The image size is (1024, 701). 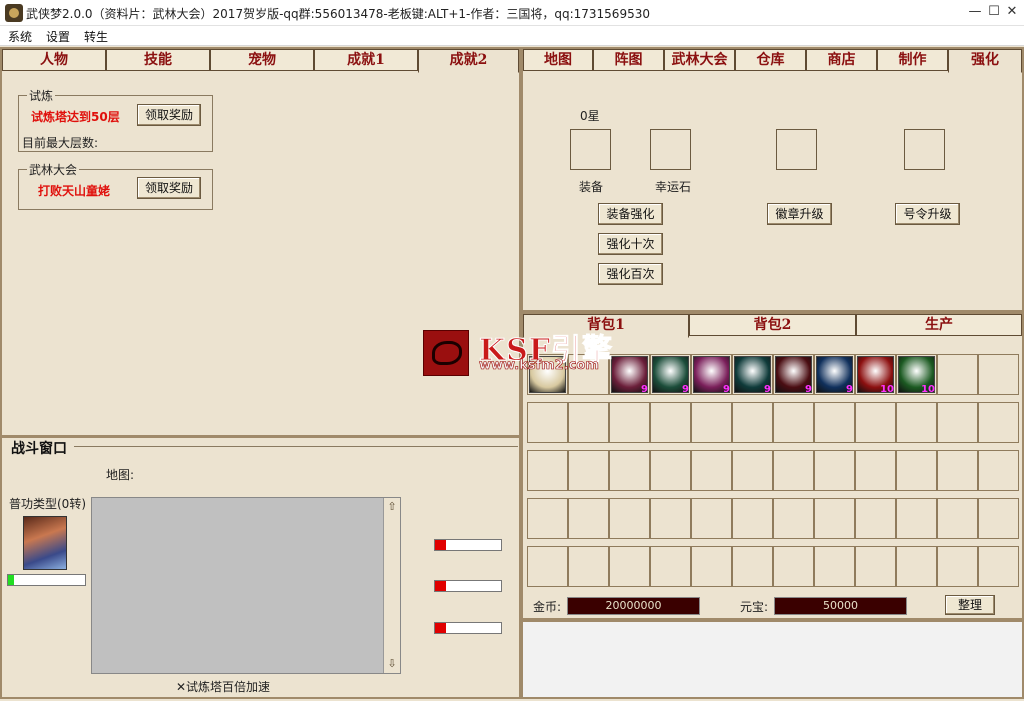 What do you see at coordinates (440, 628) in the screenshot?
I see `enemy-hp-fill` at bounding box center [440, 628].